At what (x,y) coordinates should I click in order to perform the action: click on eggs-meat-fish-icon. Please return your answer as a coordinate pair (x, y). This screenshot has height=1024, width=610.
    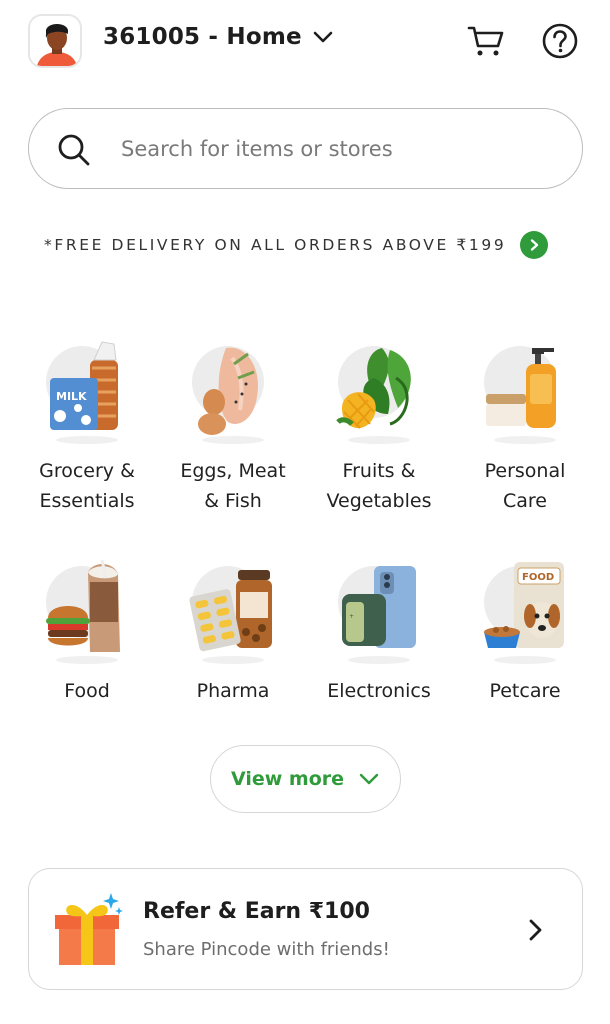
    Looking at the image, I should click on (233, 391).